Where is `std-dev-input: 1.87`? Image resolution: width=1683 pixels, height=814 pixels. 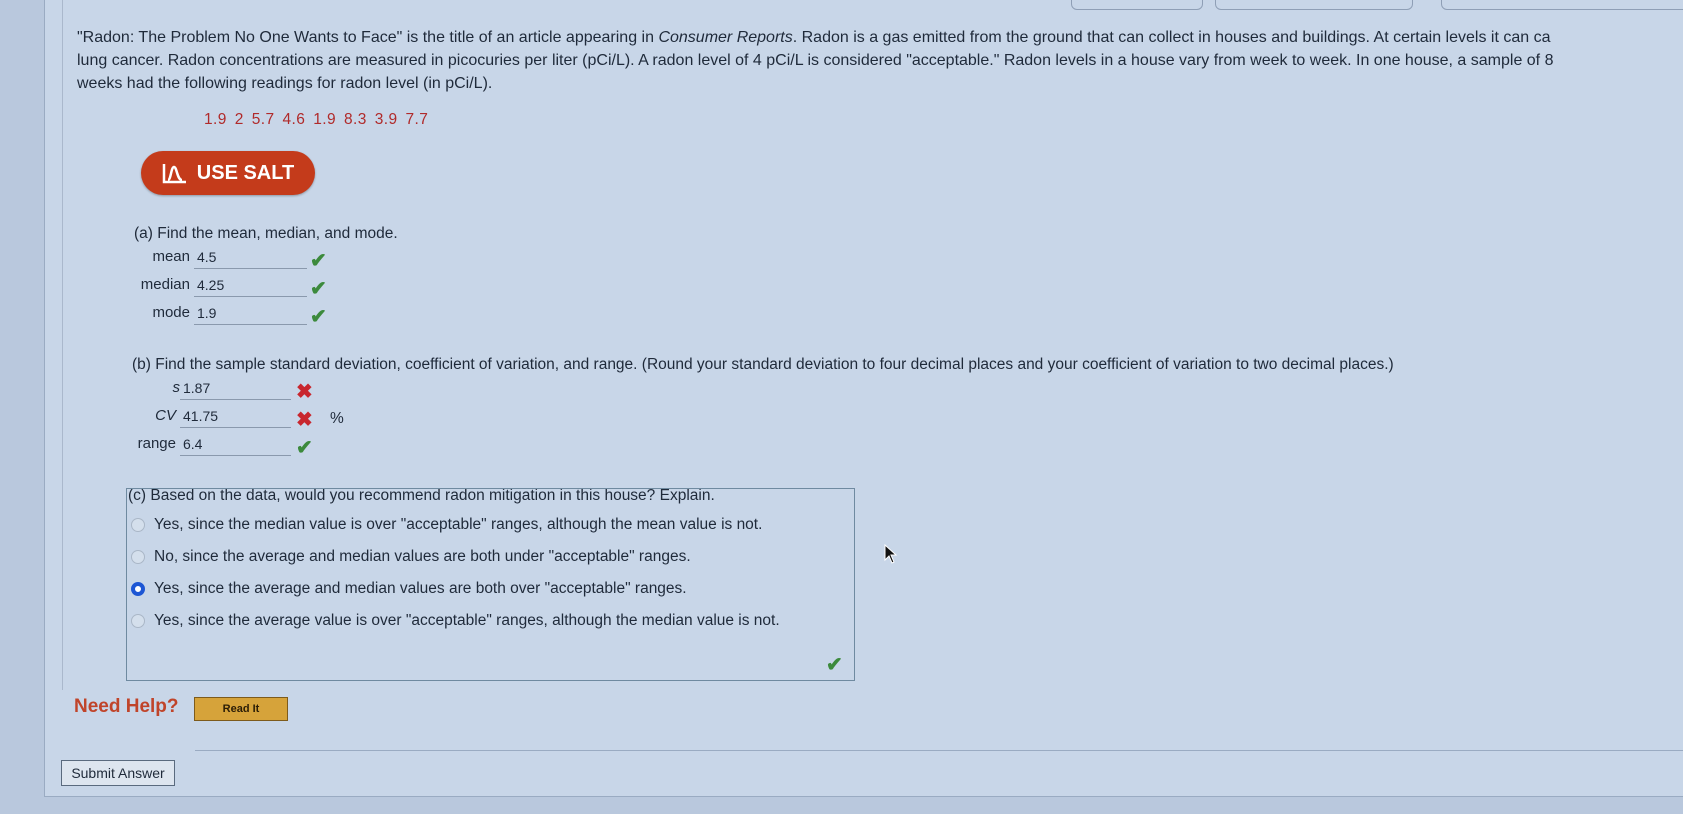
std-dev-input: 1.87 is located at coordinates (235, 388).